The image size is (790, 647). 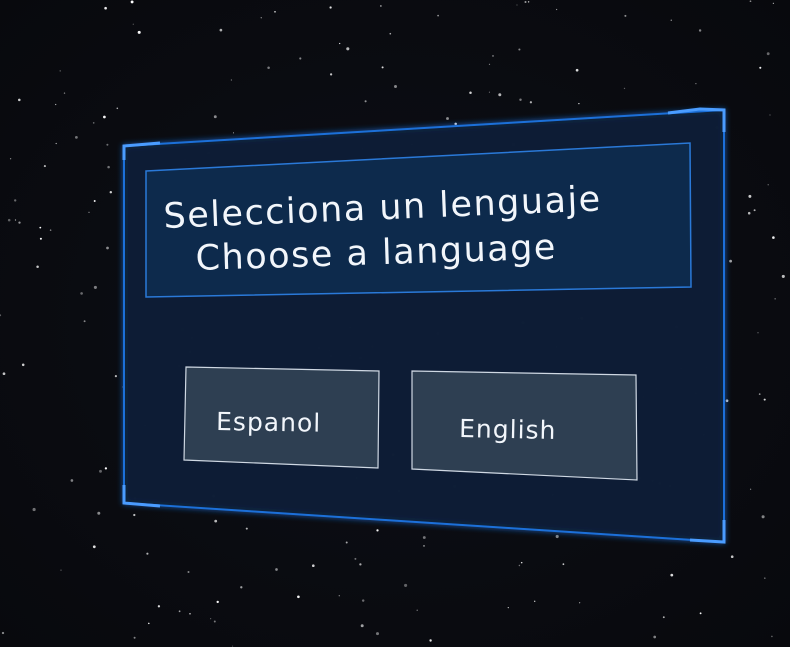 I want to click on english-button-label: English, so click(x=508, y=429).